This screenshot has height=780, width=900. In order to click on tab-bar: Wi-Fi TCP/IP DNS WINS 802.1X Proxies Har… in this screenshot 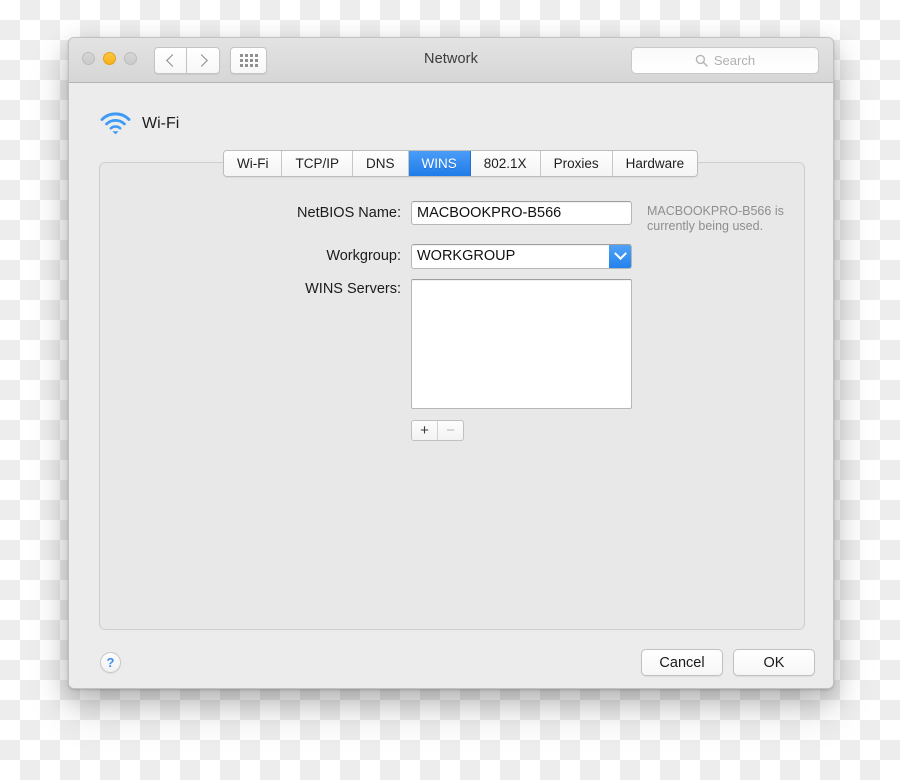, I will do `click(461, 163)`.